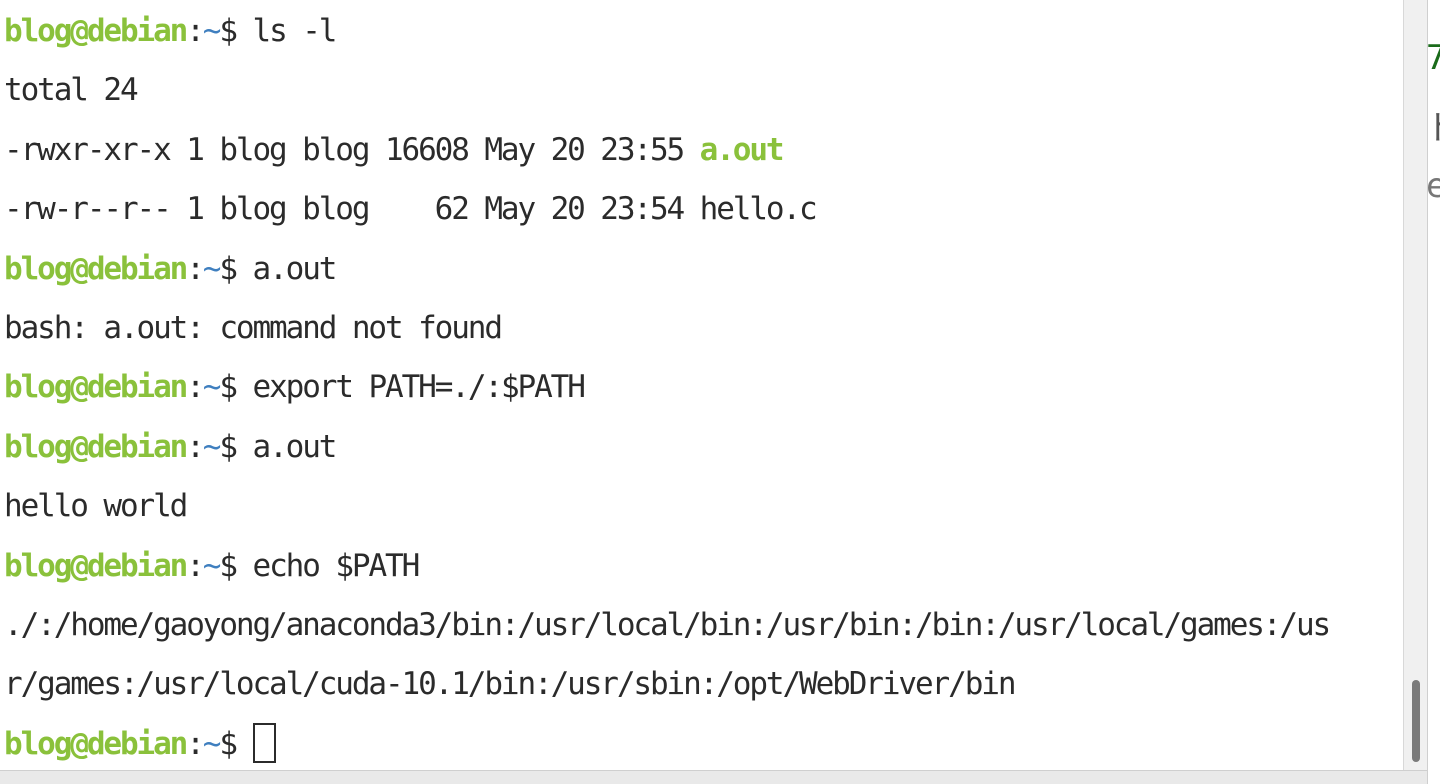  What do you see at coordinates (1415, 385) in the screenshot?
I see `vertical-scrollbar` at bounding box center [1415, 385].